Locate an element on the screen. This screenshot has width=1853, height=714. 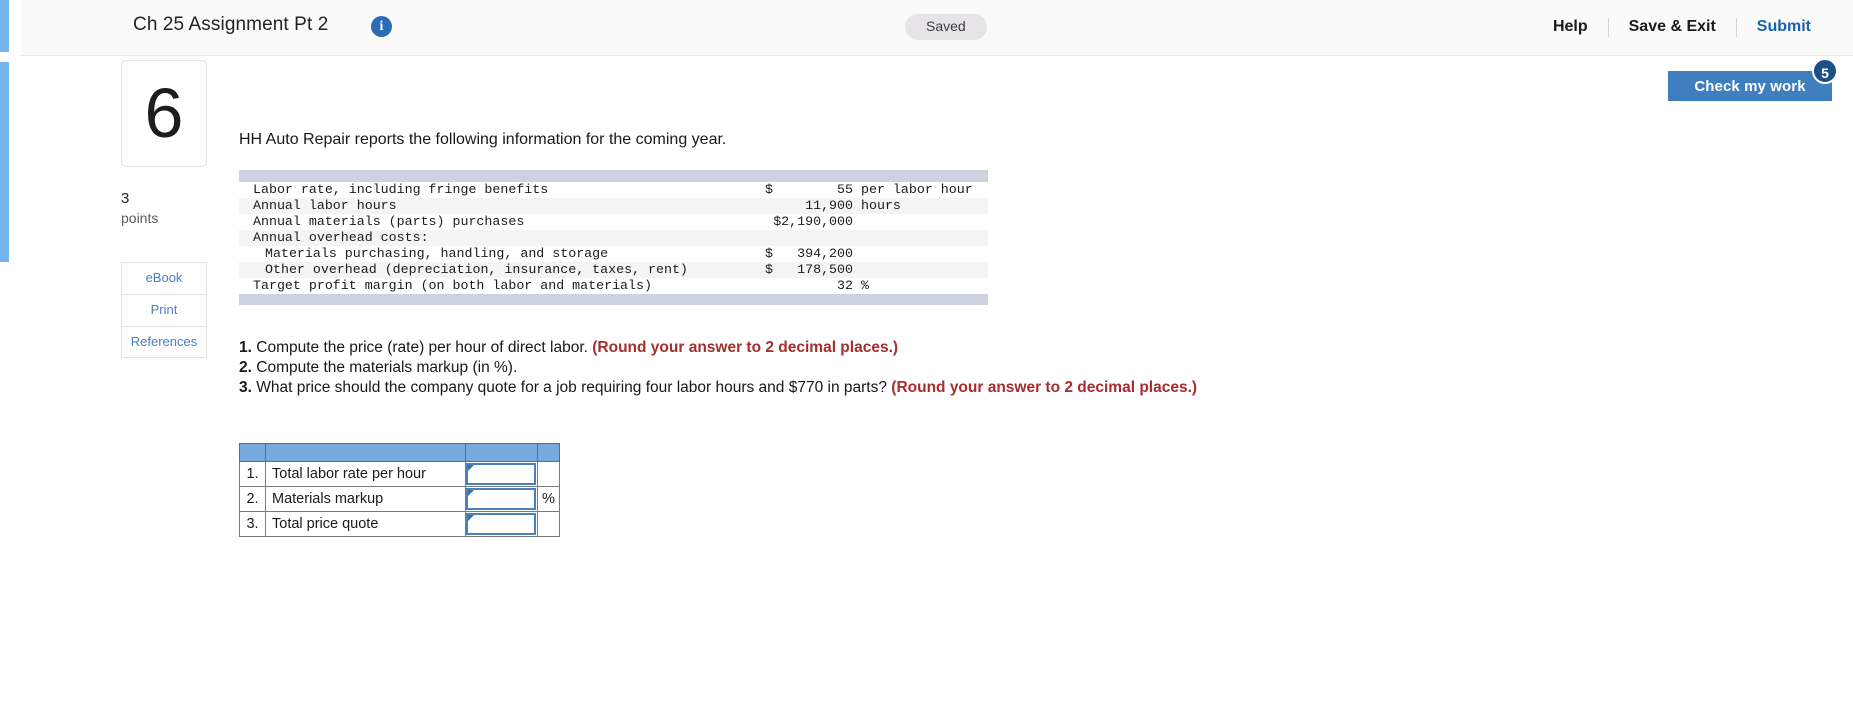
viewport-edge-strip-bottom is located at coordinates (4, 162).